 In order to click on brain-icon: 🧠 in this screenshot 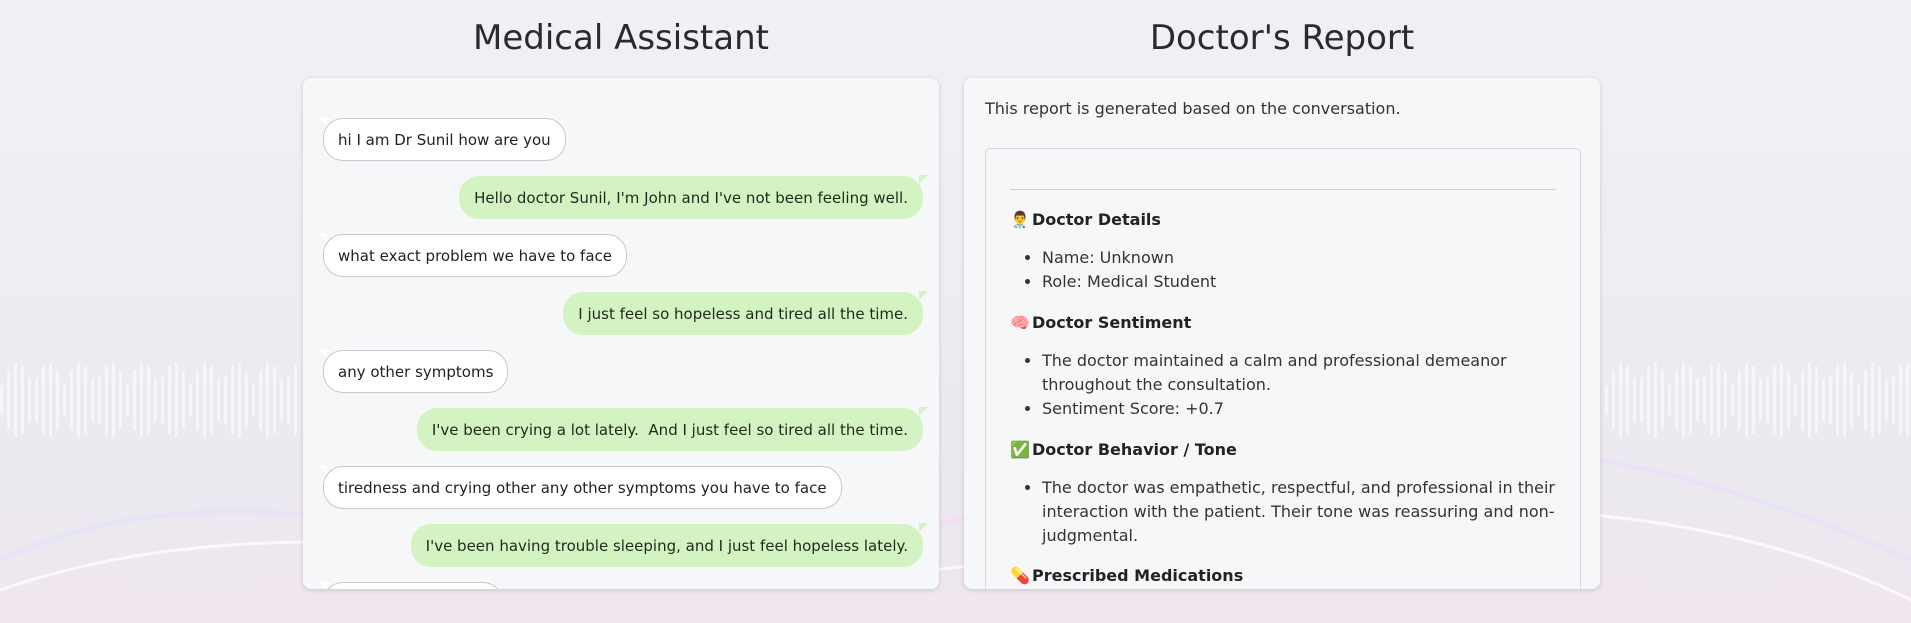, I will do `click(1020, 322)`.